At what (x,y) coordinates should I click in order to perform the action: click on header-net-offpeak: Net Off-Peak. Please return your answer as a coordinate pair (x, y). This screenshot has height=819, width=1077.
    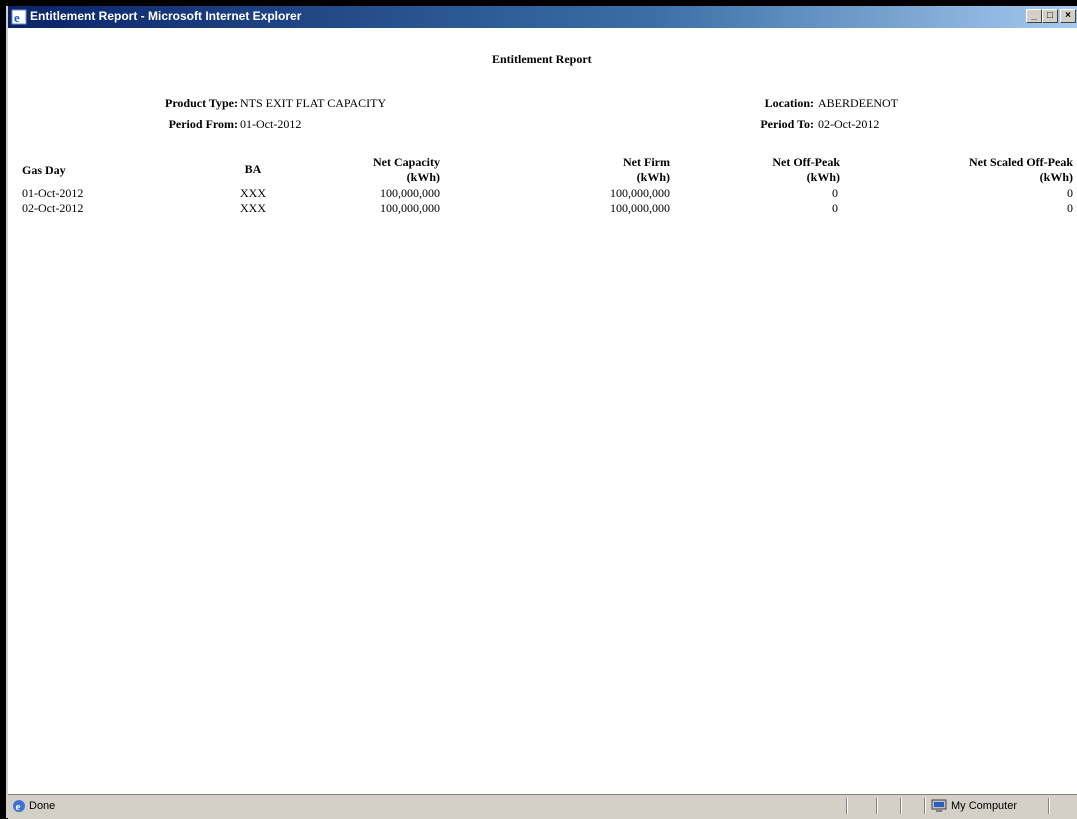
    Looking at the image, I should click on (806, 162).